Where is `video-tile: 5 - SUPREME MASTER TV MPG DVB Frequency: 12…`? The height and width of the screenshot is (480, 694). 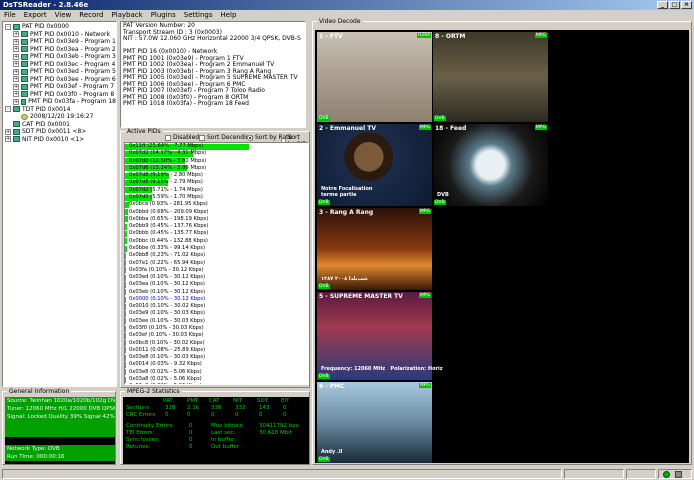
video-tile: 5 - SUPREME MASTER TV MPG DVB Frequency: 12… is located at coordinates (380, 336).